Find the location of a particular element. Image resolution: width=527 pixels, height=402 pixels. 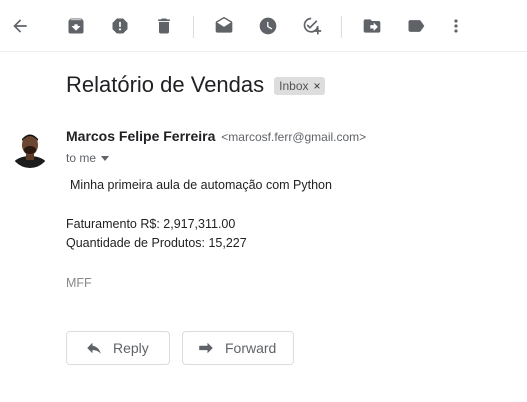

inbox-label-chip: Inbox × is located at coordinates (299, 86).